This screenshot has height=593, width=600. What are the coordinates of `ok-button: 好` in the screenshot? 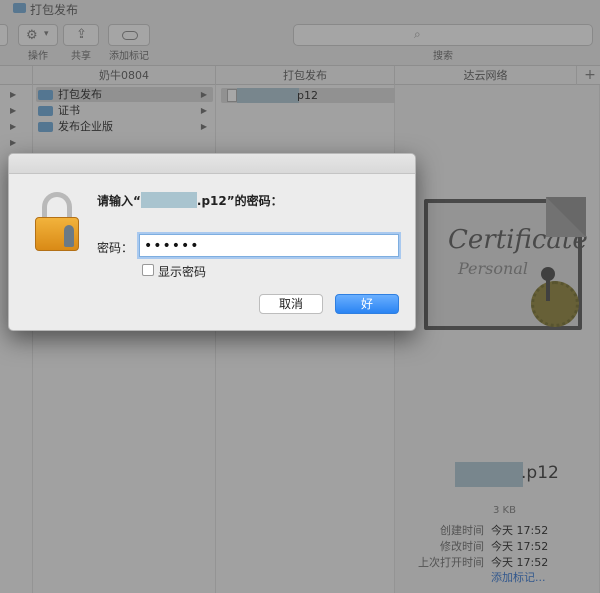 It's located at (367, 304).